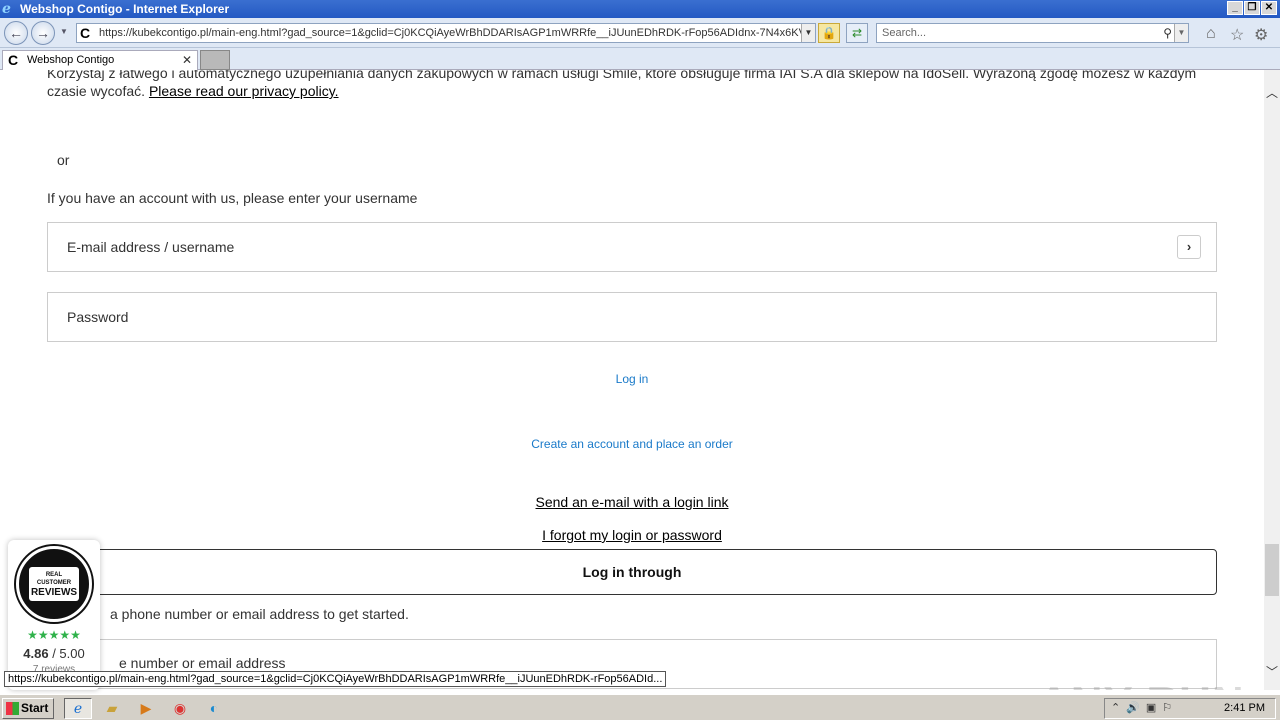  Describe the element at coordinates (71, 60) in the screenshot. I see `tab-title: Webshop Contigo` at that location.